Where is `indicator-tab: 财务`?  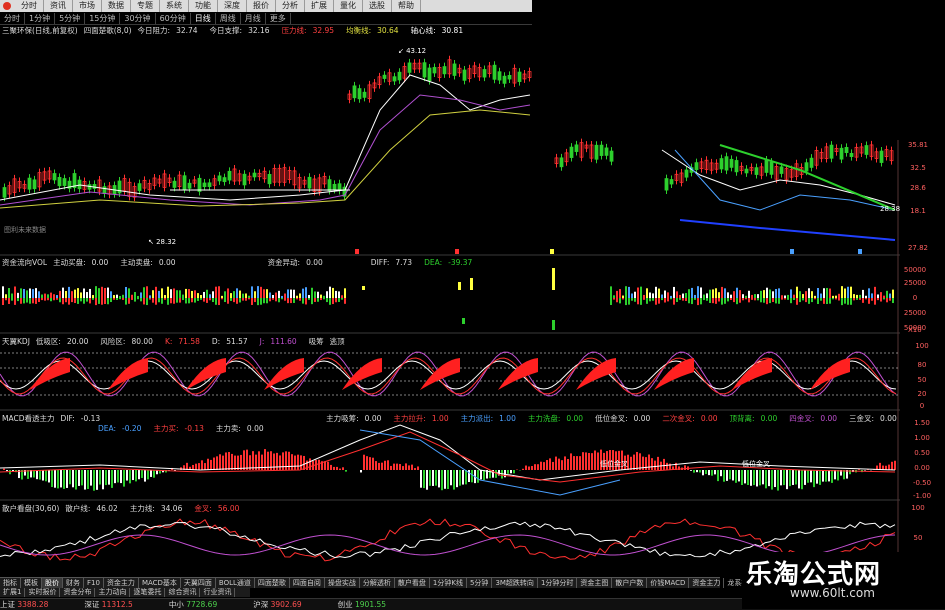 indicator-tab: 财务 is located at coordinates (73, 583).